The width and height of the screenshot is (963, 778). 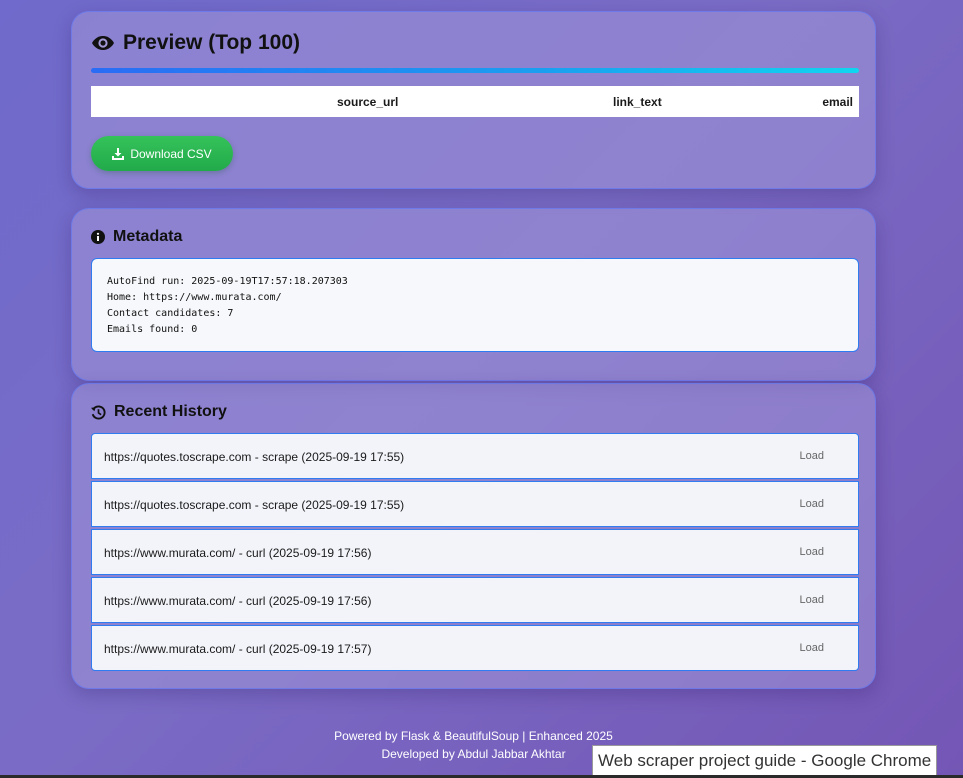 I want to click on download-csv-button: Download CSV, so click(x=162, y=153).